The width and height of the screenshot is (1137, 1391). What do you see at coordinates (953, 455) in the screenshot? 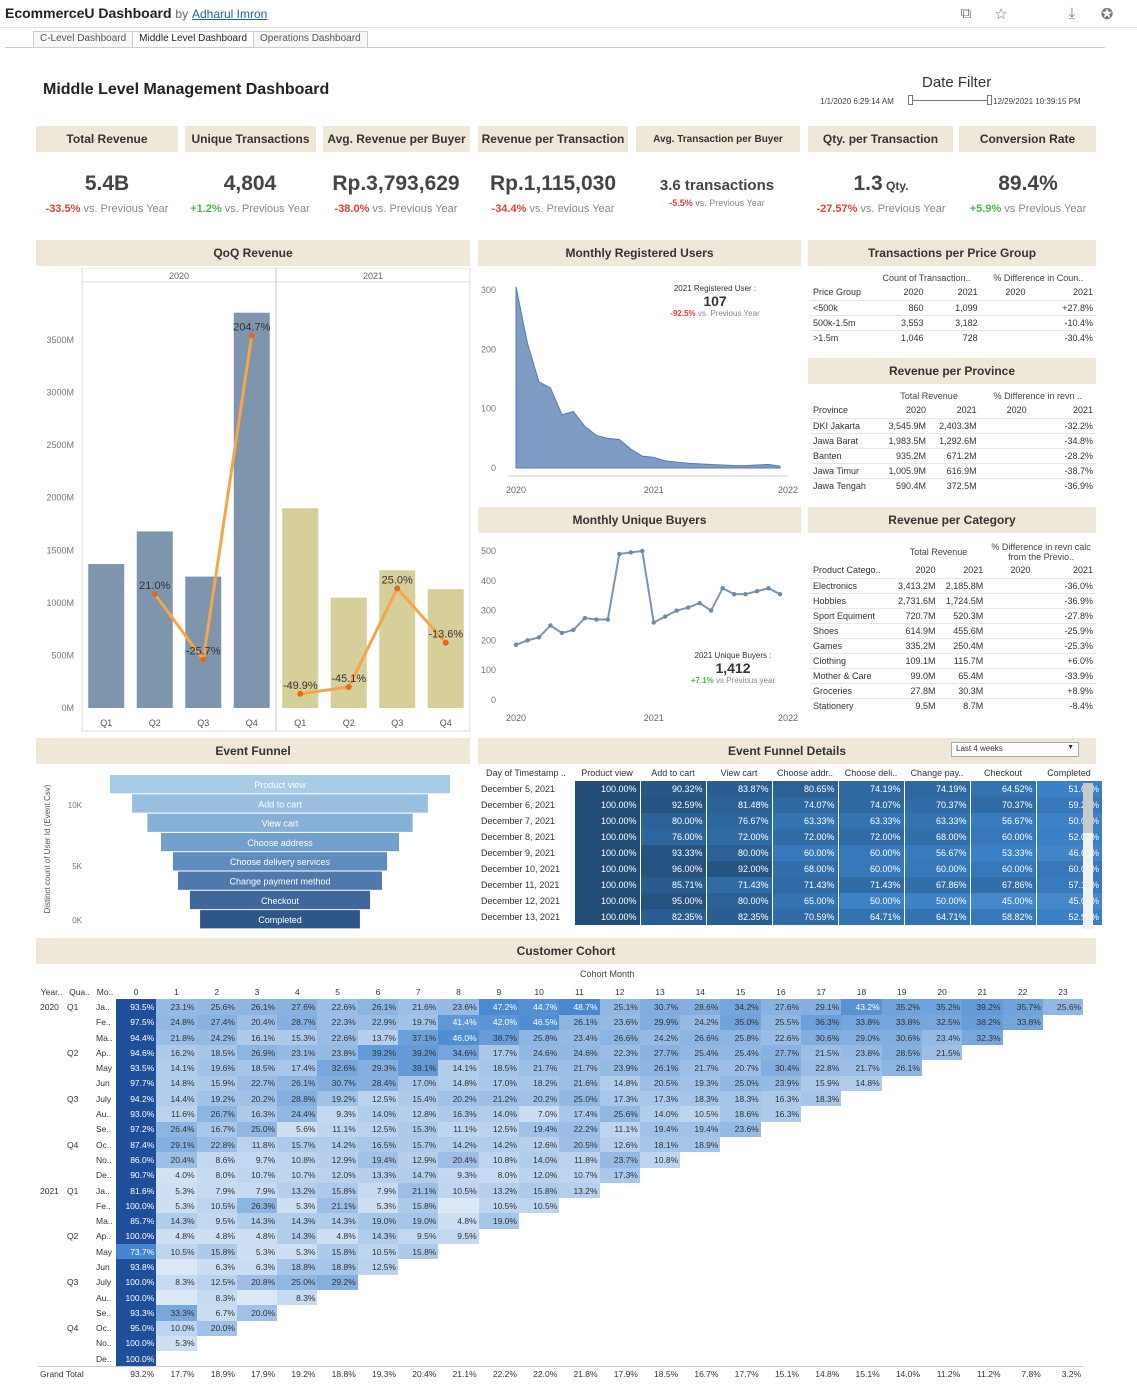
I see `table-row: Banten 935.2M 671.2M -28.2%` at bounding box center [953, 455].